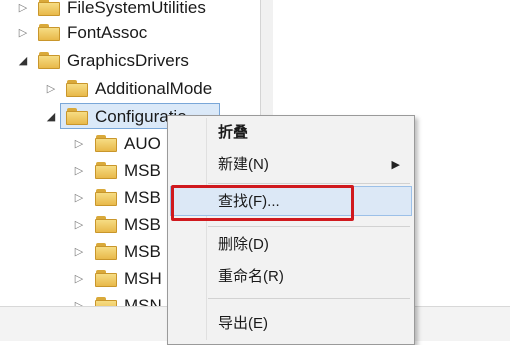 This screenshot has width=510, height=345. I want to click on submenu-arrow-icon: ▶, so click(395, 165).